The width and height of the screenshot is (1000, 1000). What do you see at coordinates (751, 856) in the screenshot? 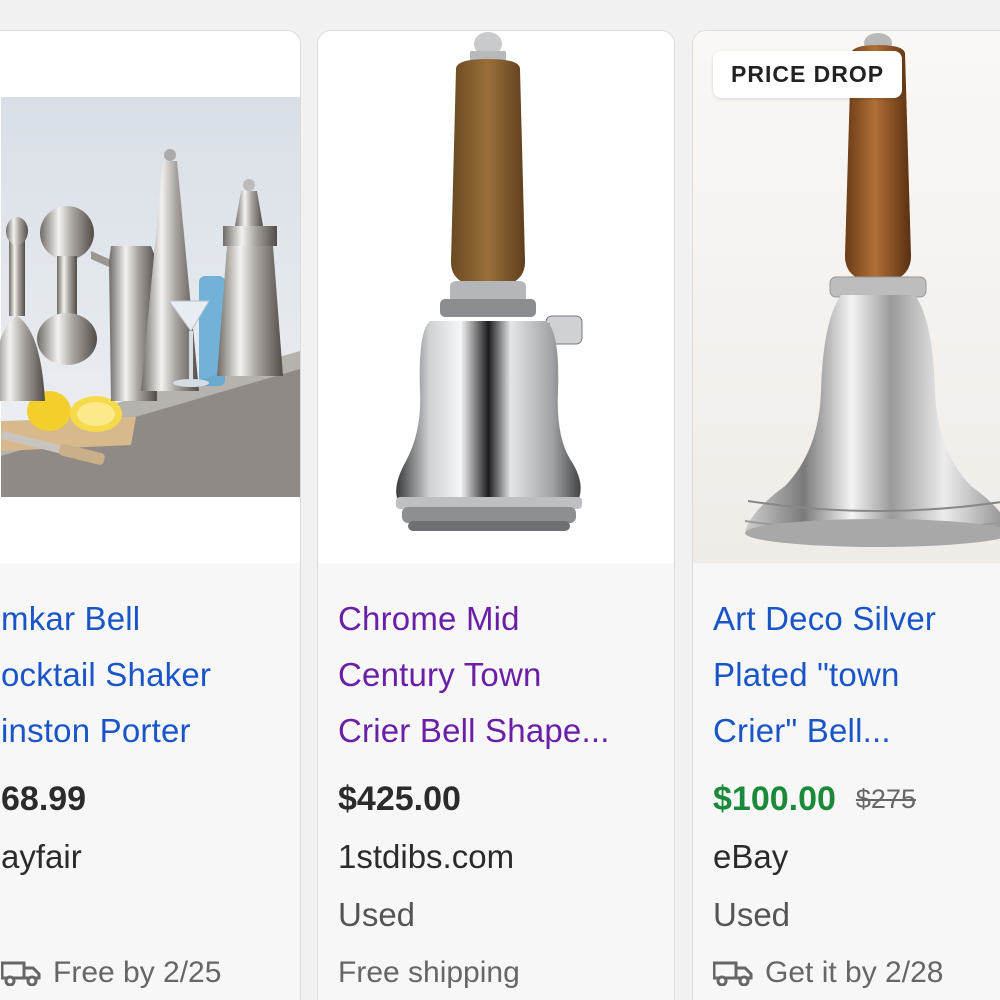
I see `store-name: eBay` at bounding box center [751, 856].